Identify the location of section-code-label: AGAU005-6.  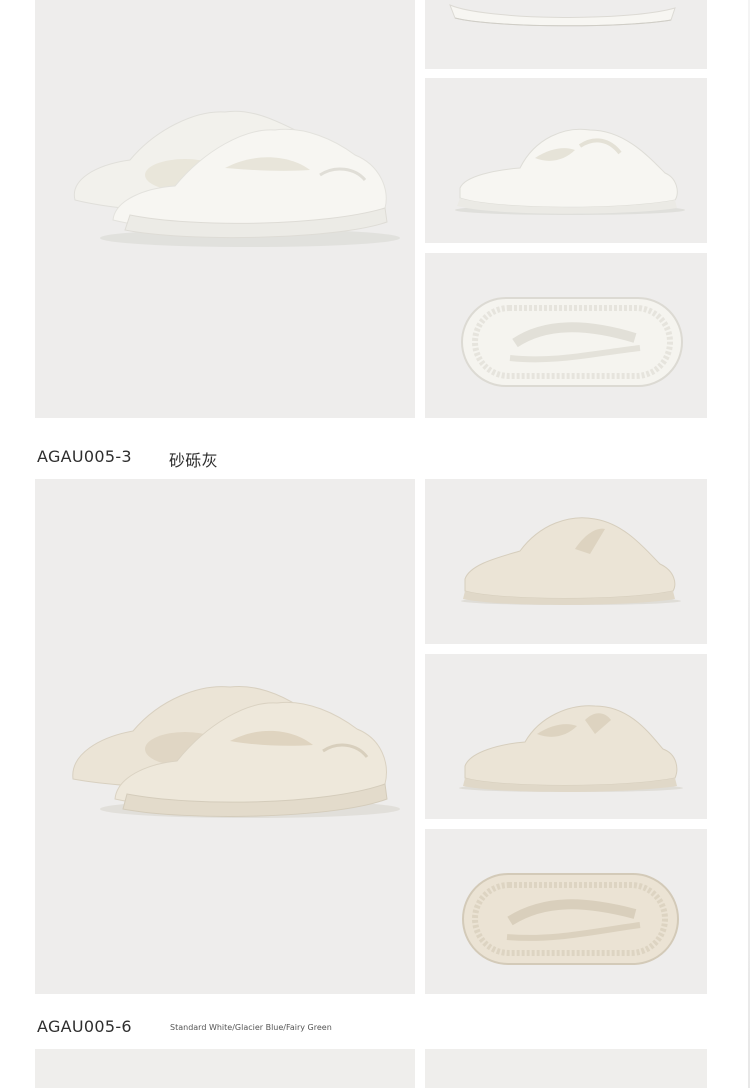
(84, 1026).